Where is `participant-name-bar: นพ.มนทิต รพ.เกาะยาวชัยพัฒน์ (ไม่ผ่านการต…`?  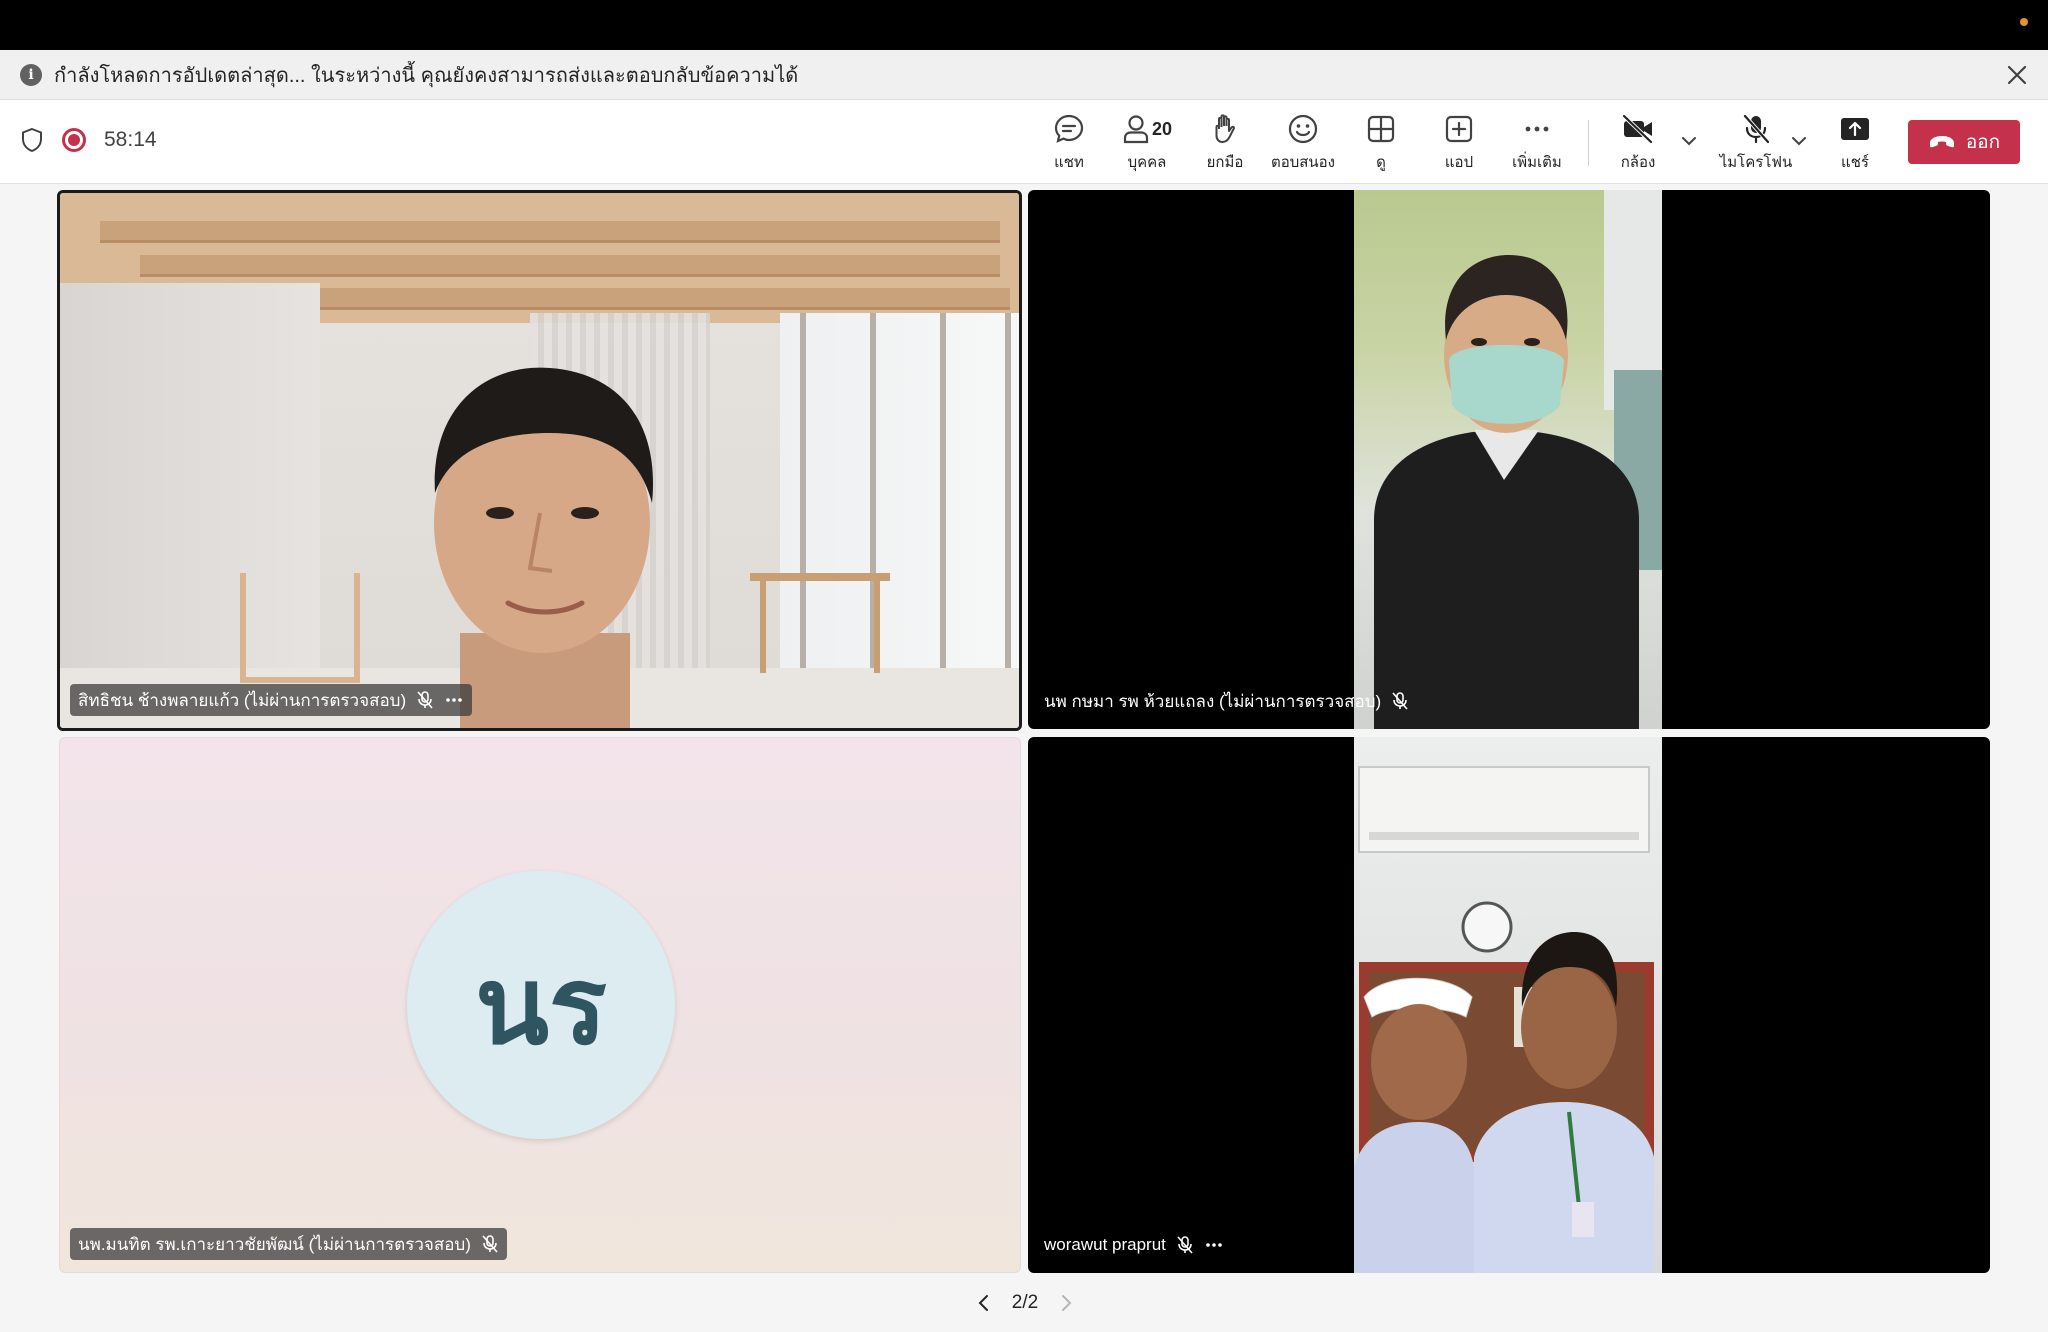 participant-name-bar: นพ.มนทิต รพ.เกาะยาวชัยพัฒน์ (ไม่ผ่านการต… is located at coordinates (288, 1244).